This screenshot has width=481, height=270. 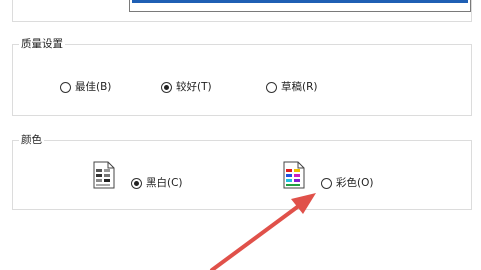 I want to click on annotation-arrow-icon, so click(x=263, y=231).